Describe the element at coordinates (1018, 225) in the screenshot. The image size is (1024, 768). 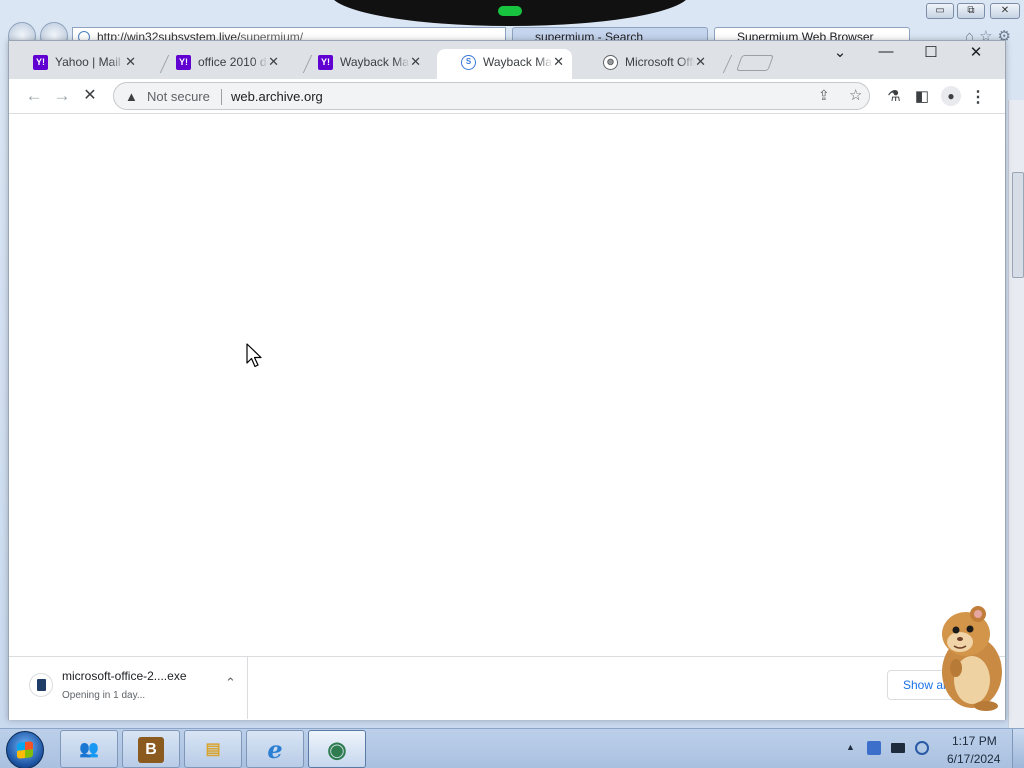
I see `ie-scrollbar-thumb` at that location.